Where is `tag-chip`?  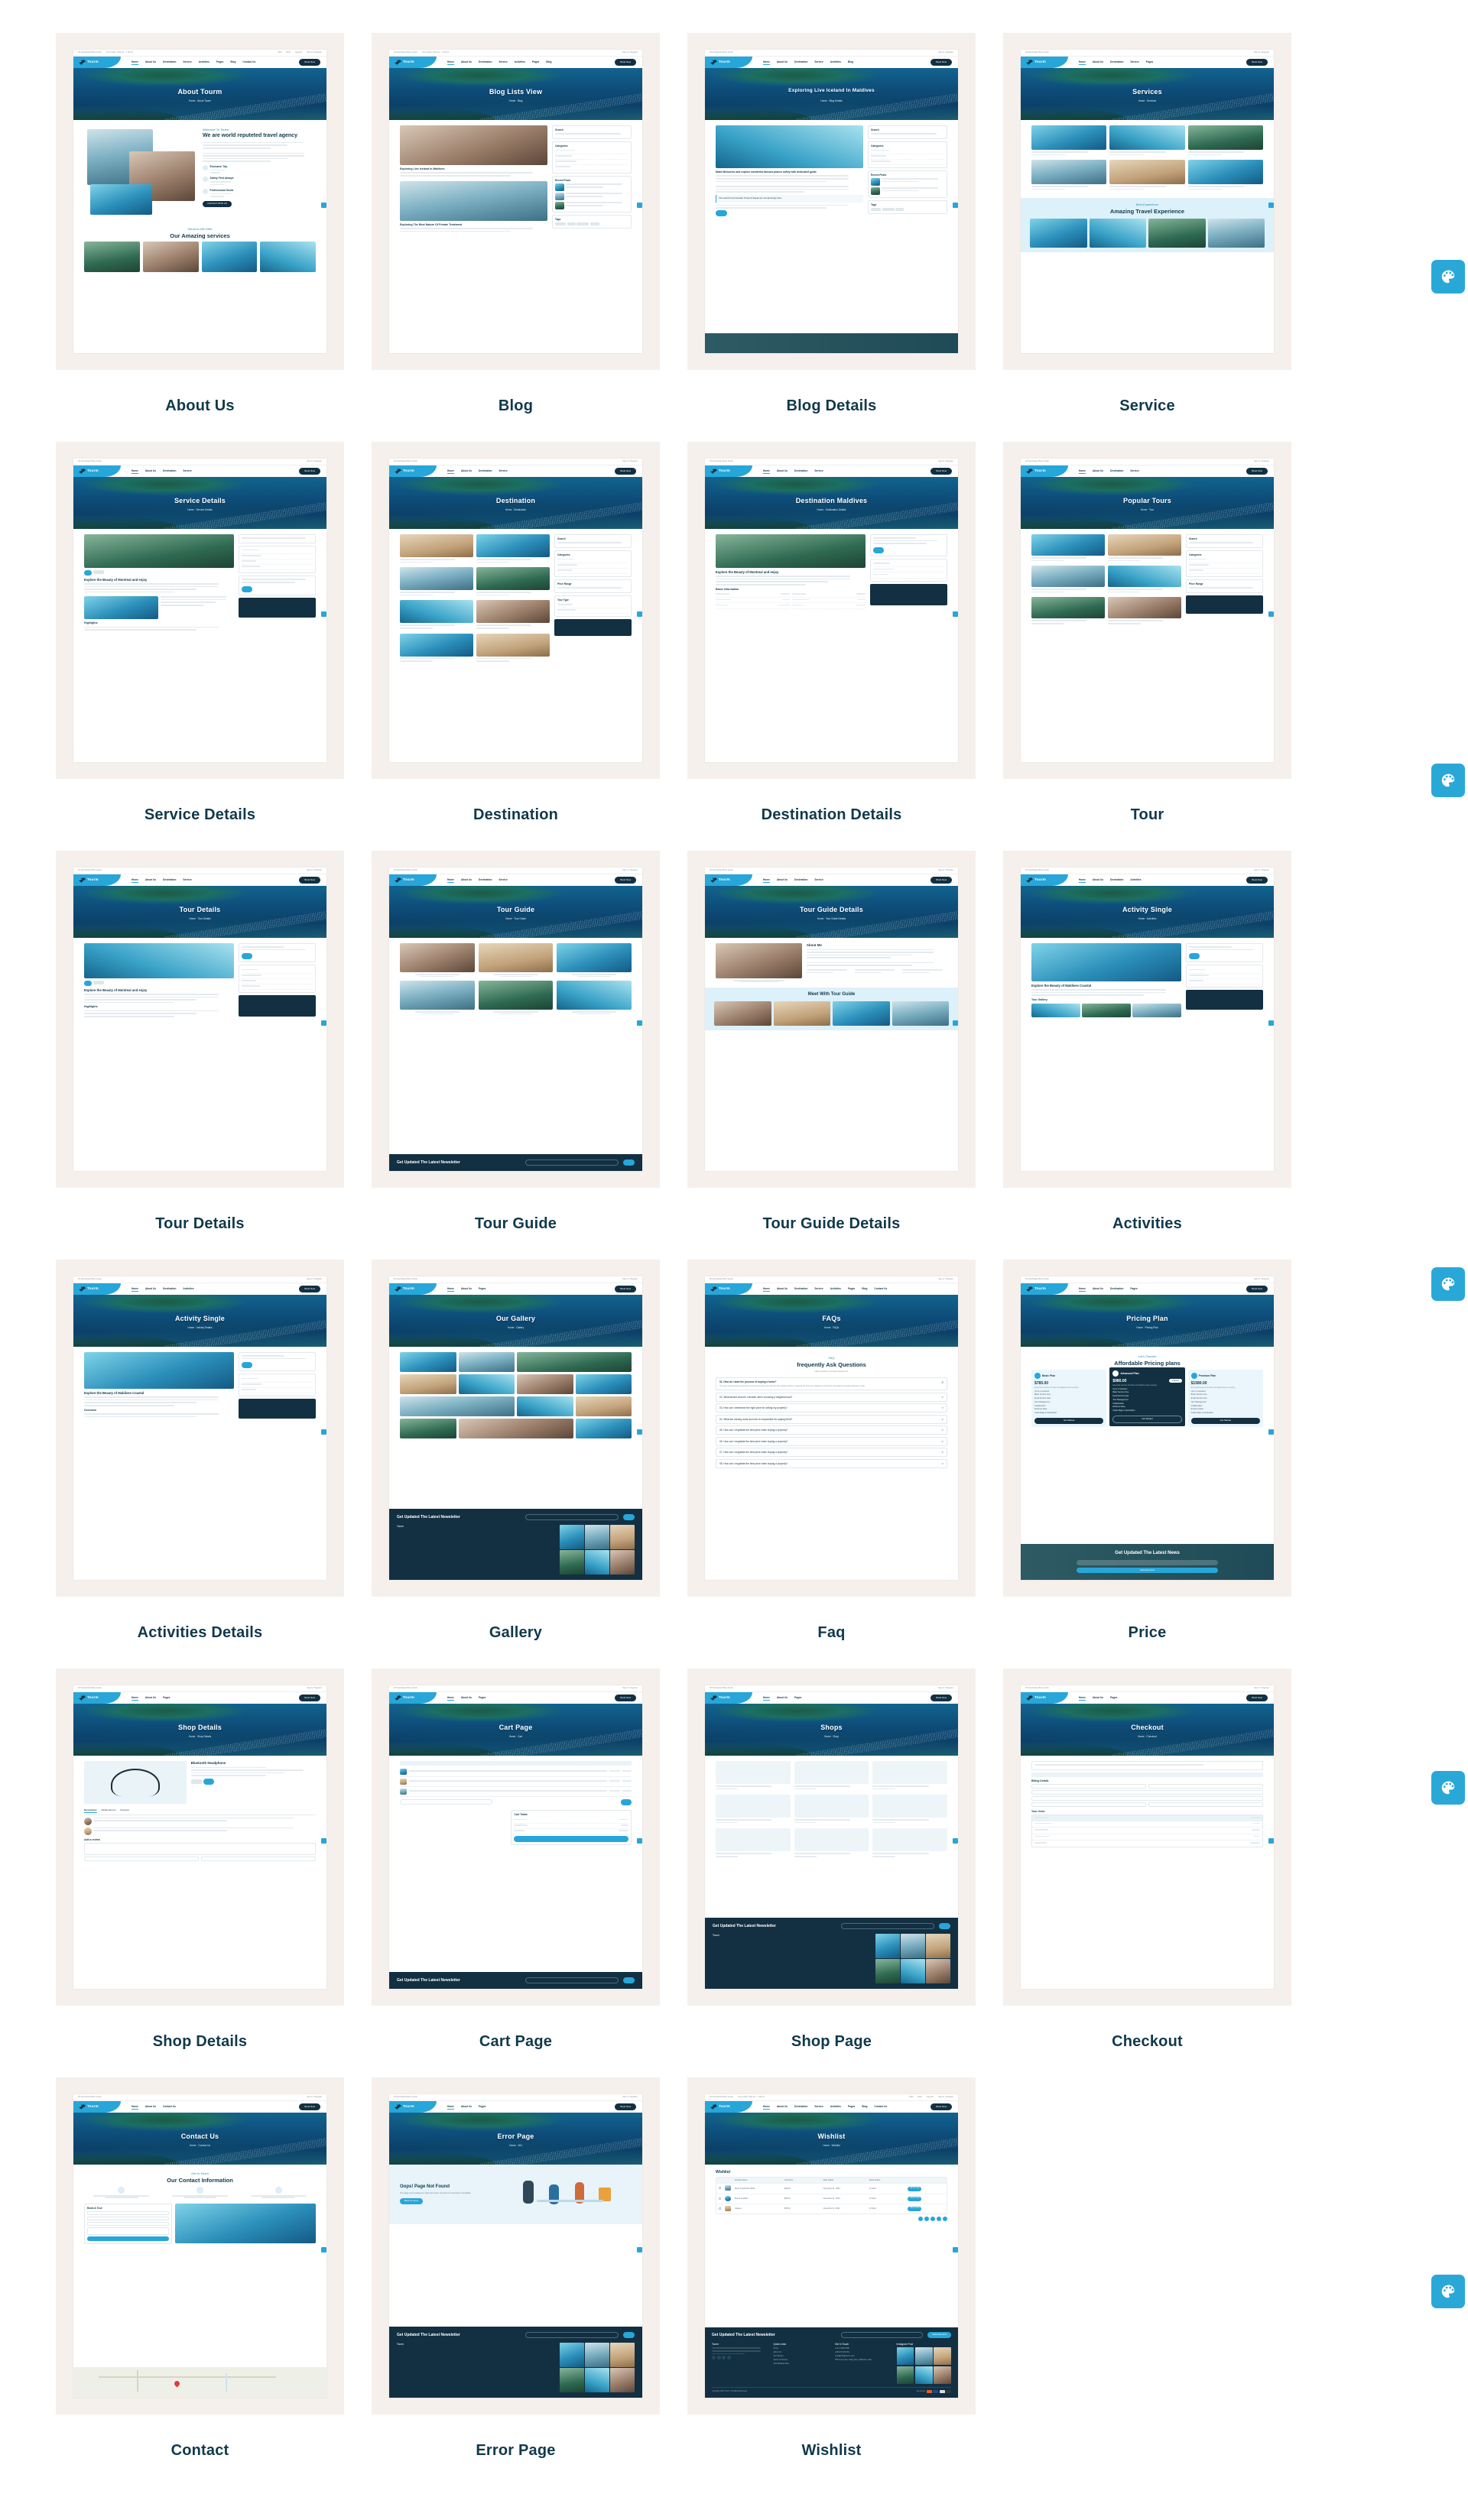 tag-chip is located at coordinates (571, 224).